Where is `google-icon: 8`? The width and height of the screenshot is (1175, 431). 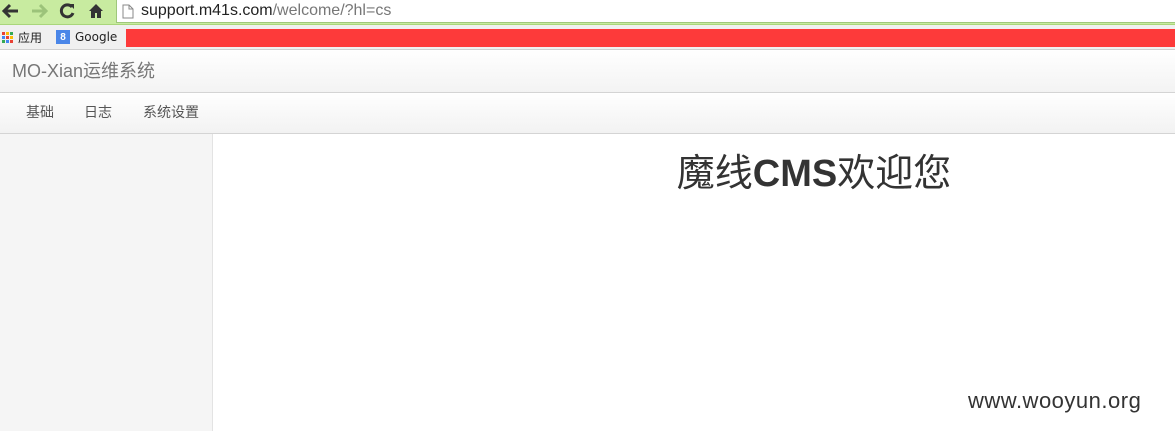 google-icon: 8 is located at coordinates (63, 37).